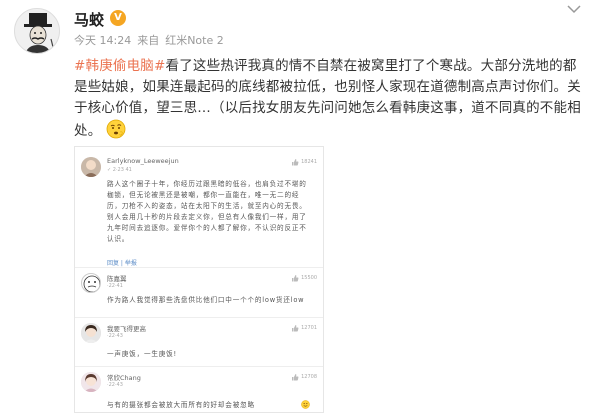 The width and height of the screenshot is (590, 413). Describe the element at coordinates (122, 262) in the screenshot. I see `reply-link: 回复 | 举报` at that location.